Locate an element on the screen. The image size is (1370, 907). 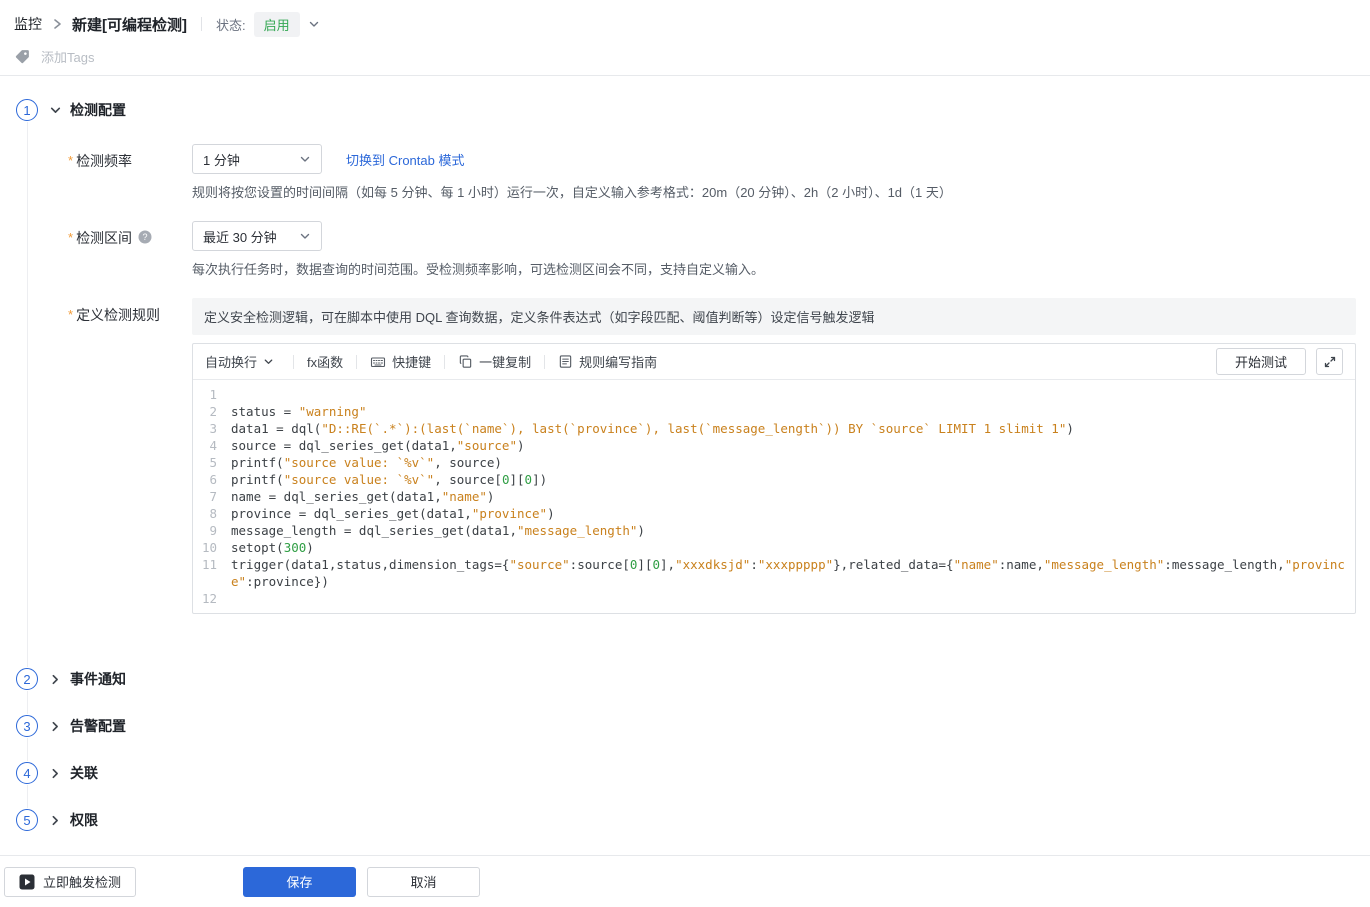
field-interval-label: * 检测区间 ? is located at coordinates (130, 250).